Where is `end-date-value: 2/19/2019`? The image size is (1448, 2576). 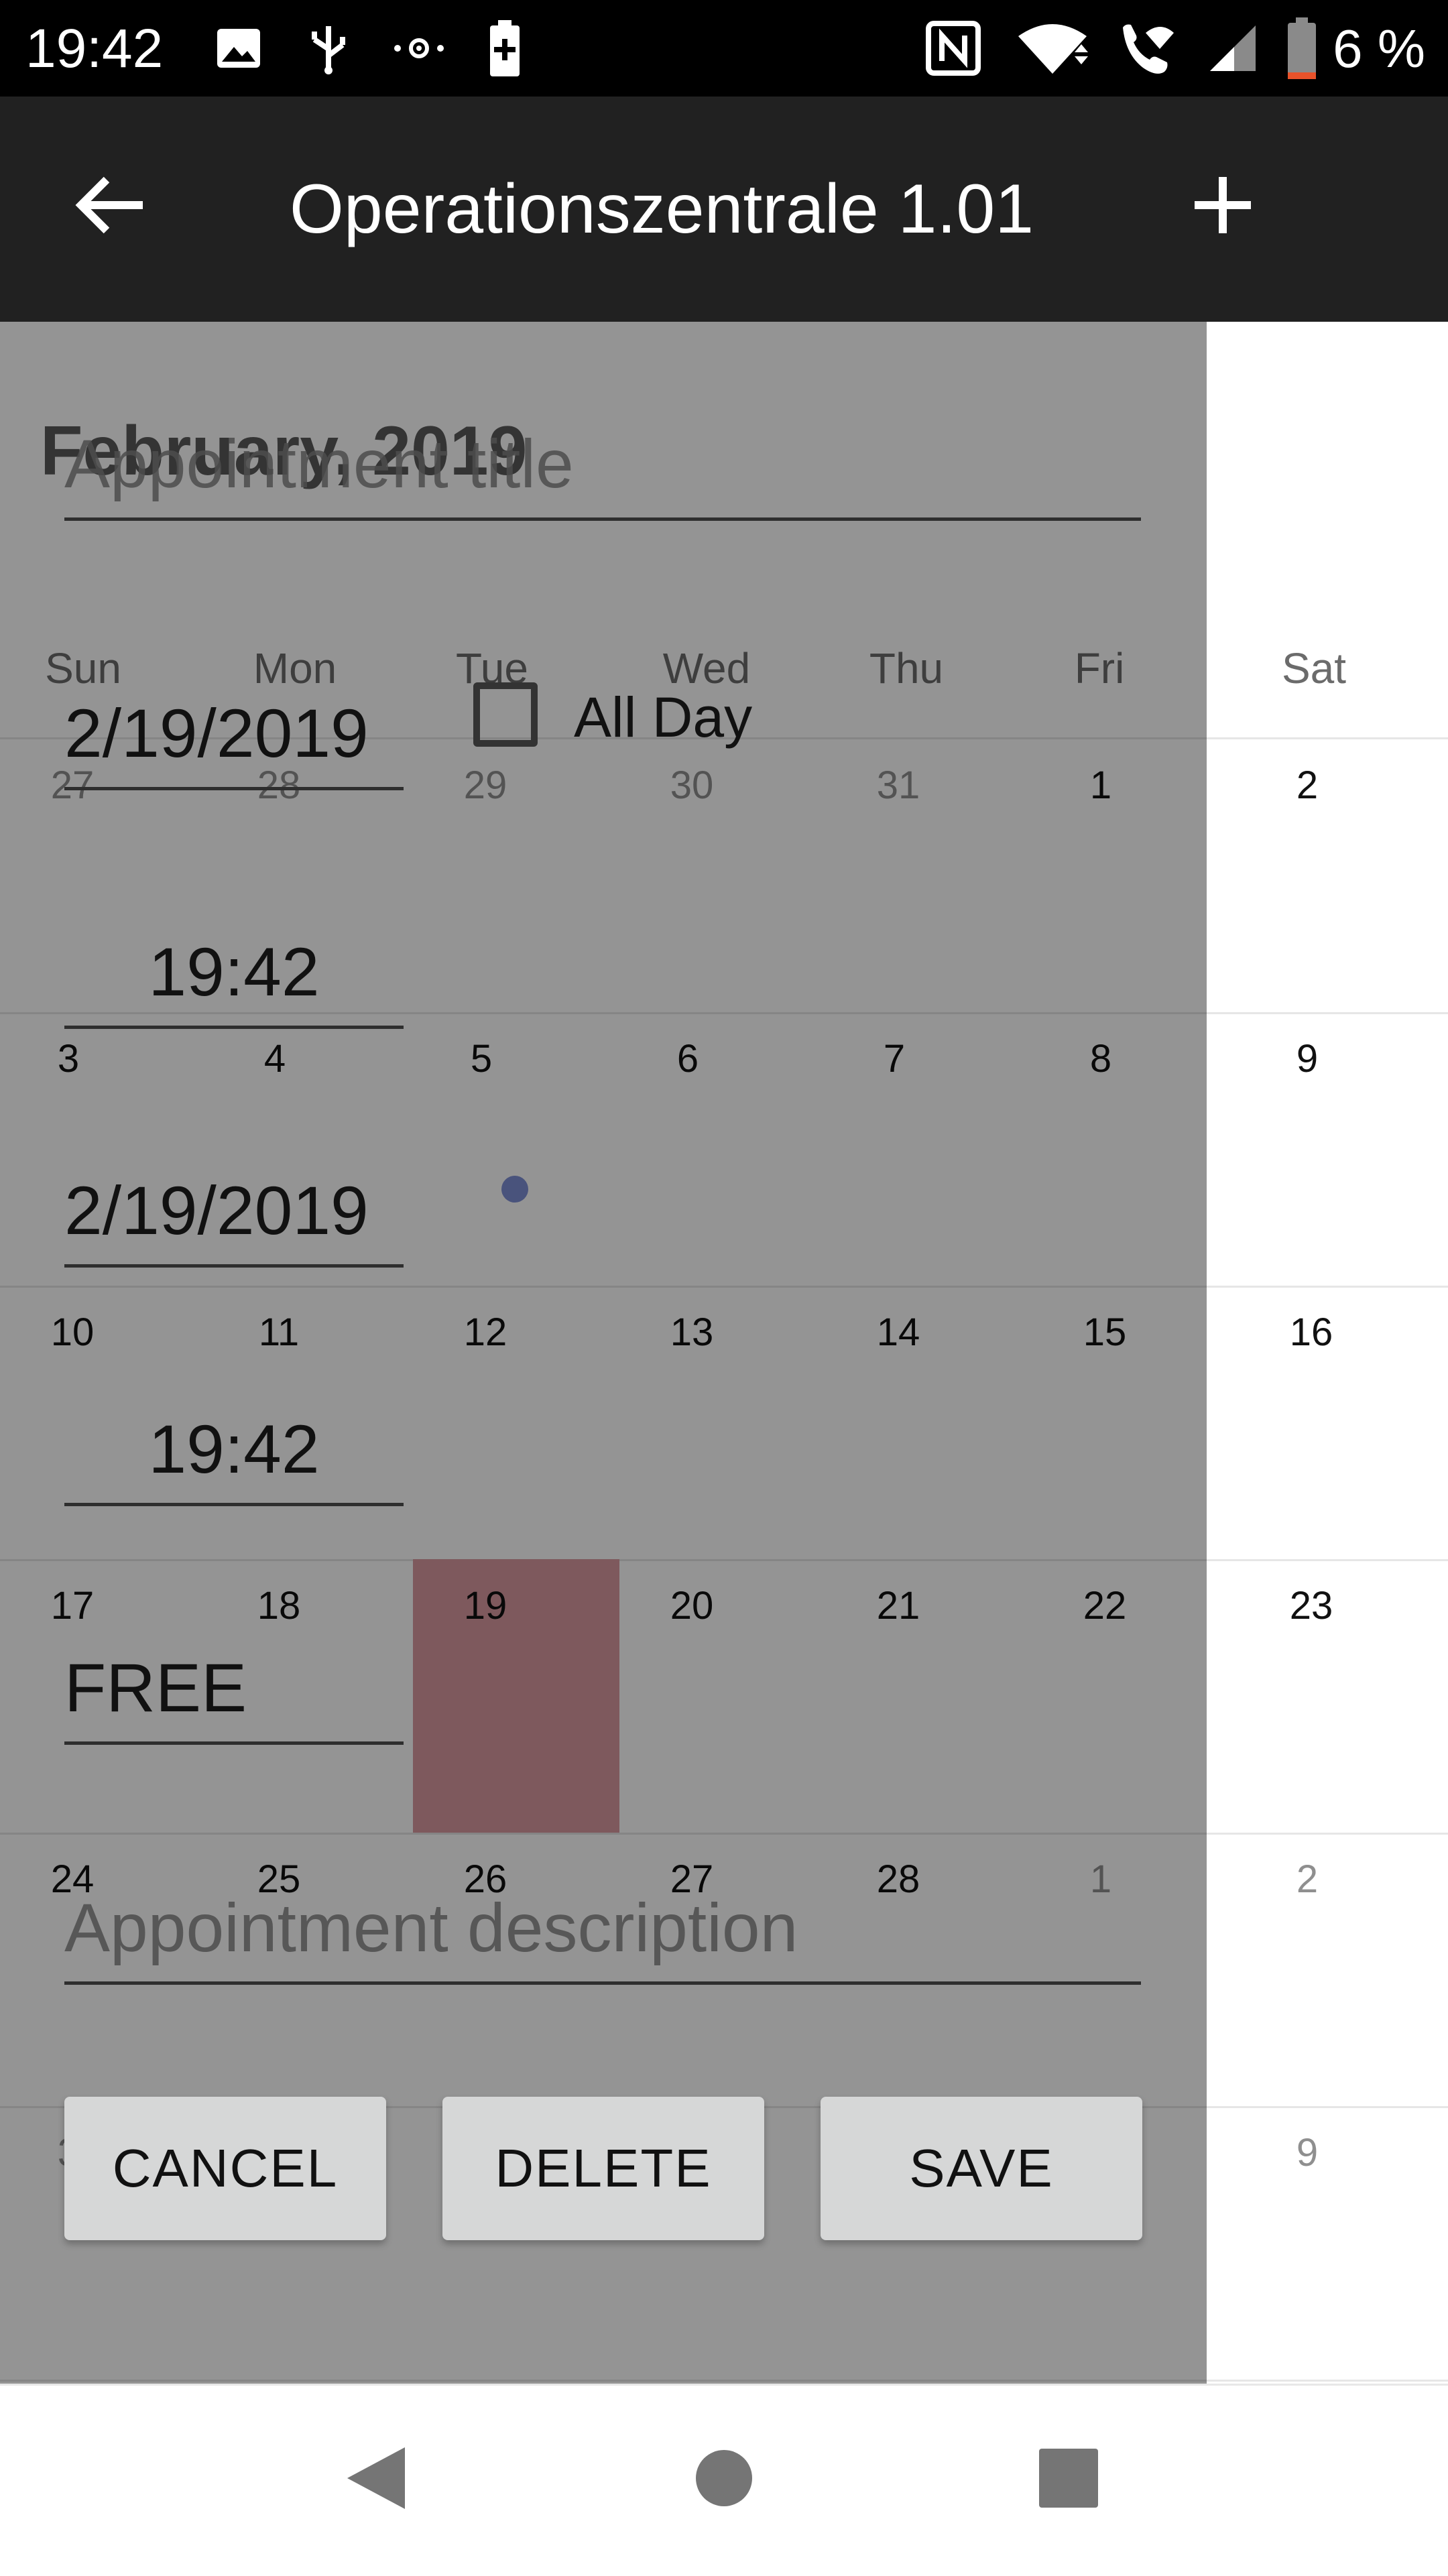 end-date-value: 2/19/2019 is located at coordinates (216, 1211).